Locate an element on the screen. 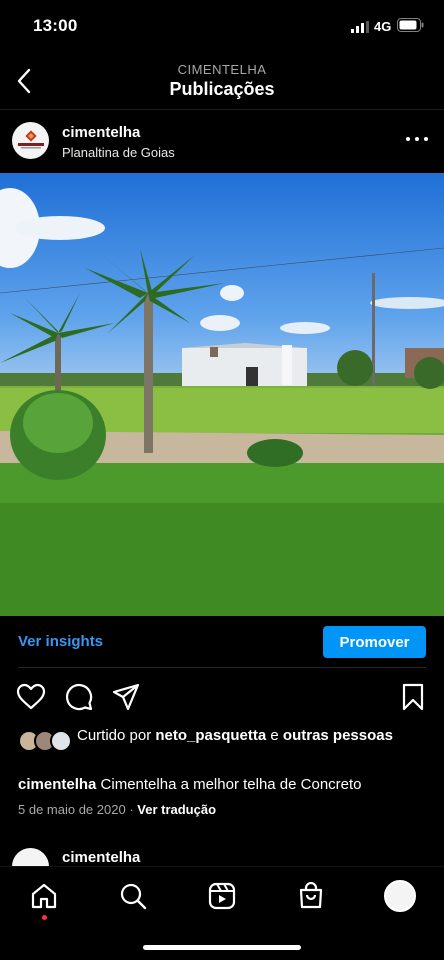 This screenshot has width=444, height=960. reels-icon is located at coordinates (222, 896).